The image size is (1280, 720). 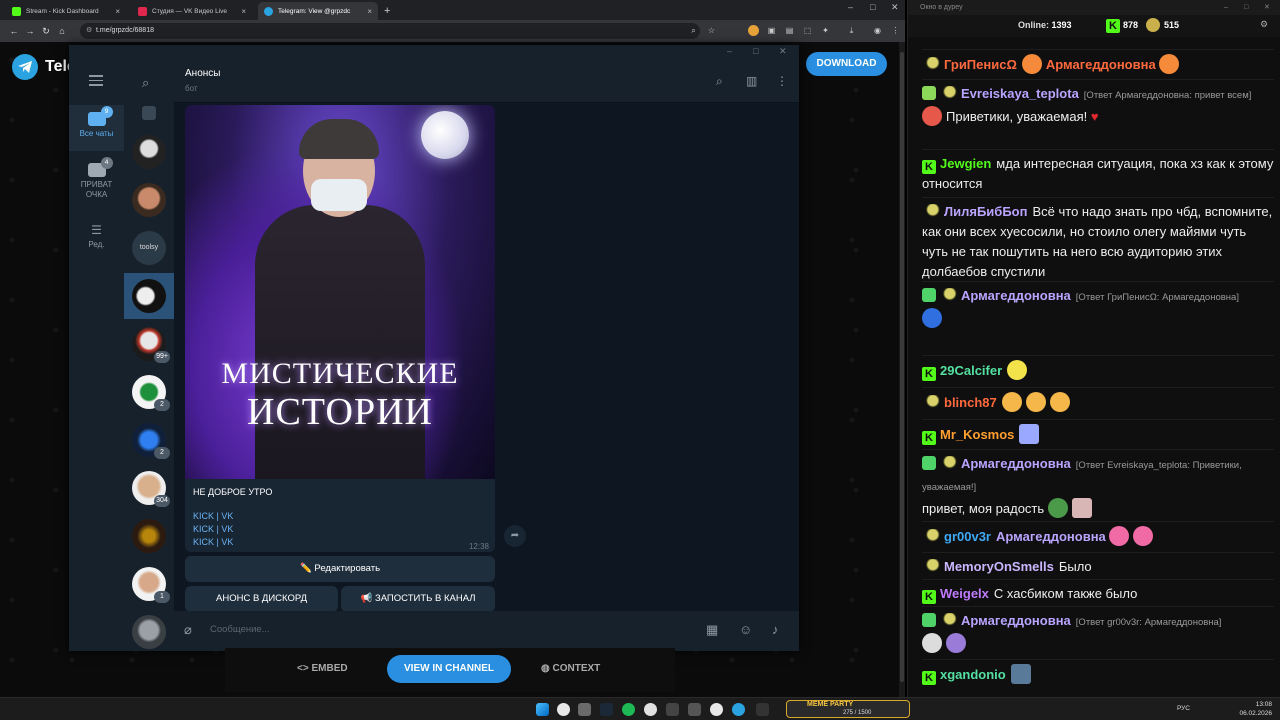 I want to click on chat-username: gr00v3r, so click(x=967, y=536).